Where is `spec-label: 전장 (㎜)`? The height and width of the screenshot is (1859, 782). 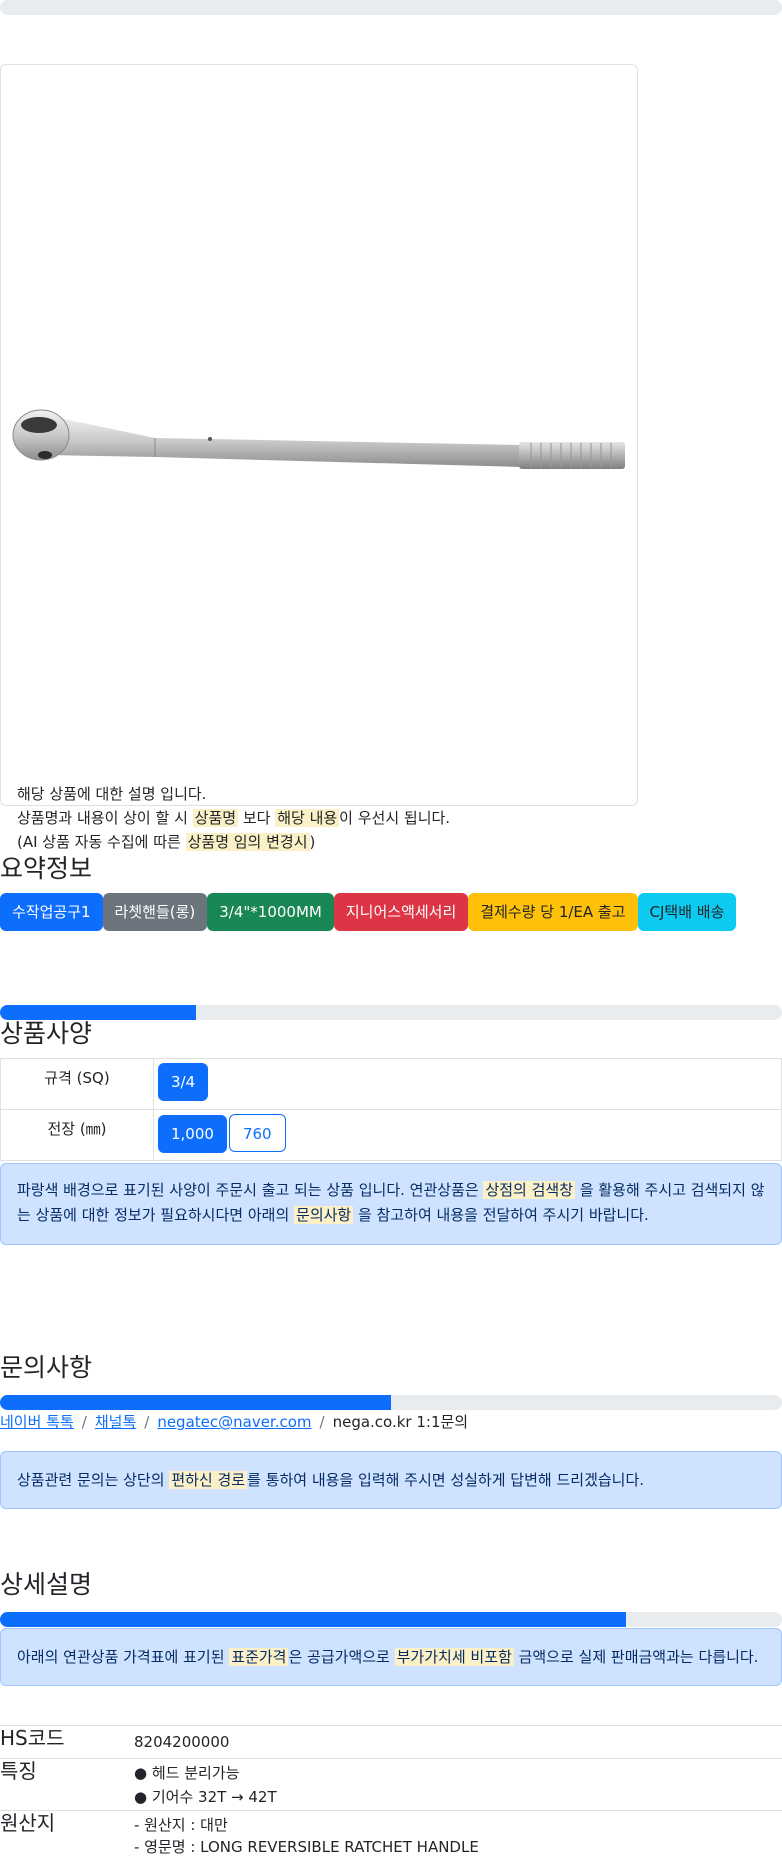
spec-label: 전장 (㎜) is located at coordinates (77, 1135).